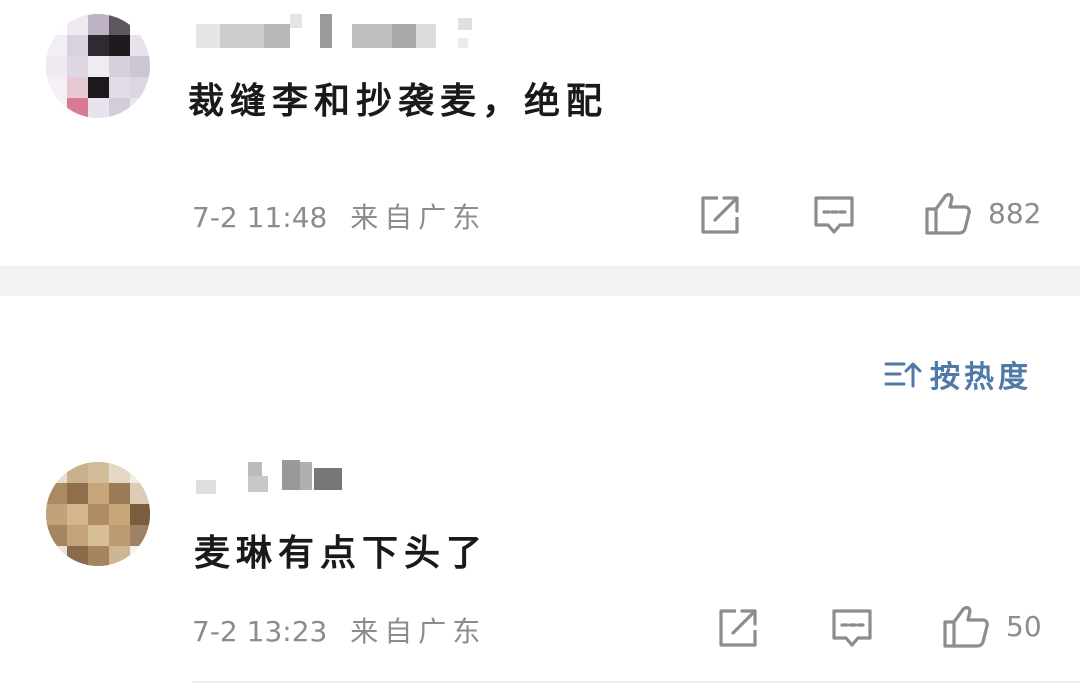 This screenshot has width=1080, height=684. Describe the element at coordinates (981, 377) in the screenshot. I see `sort-label: 按热度` at that location.